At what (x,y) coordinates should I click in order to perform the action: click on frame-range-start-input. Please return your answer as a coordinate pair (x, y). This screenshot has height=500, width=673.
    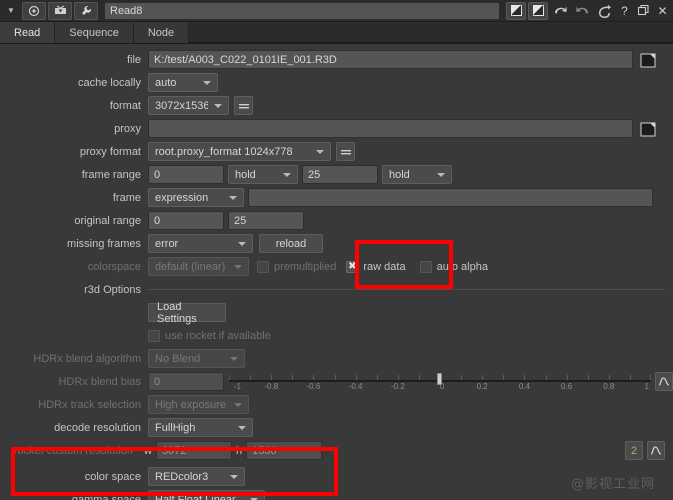
    Looking at the image, I should click on (186, 174).